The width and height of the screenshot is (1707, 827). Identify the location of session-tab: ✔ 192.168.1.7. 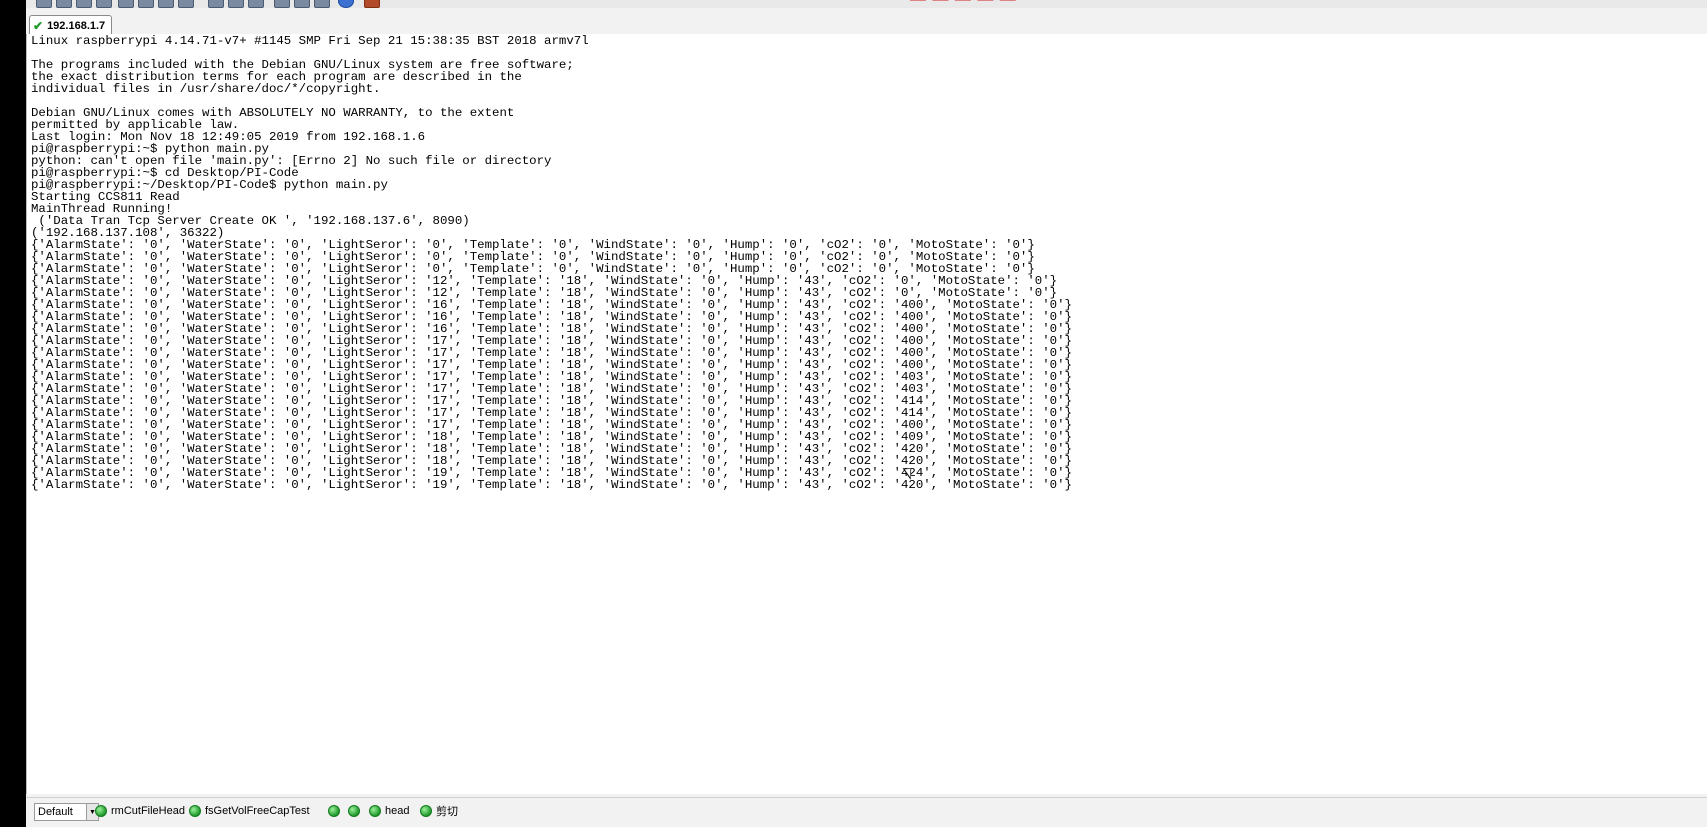
(71, 25).